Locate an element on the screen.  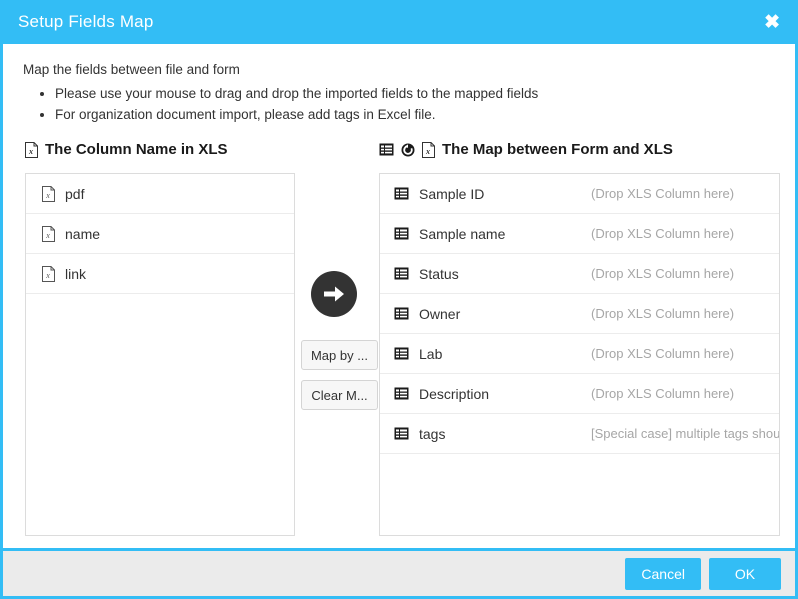
list-item-label: name is located at coordinates (83, 233).